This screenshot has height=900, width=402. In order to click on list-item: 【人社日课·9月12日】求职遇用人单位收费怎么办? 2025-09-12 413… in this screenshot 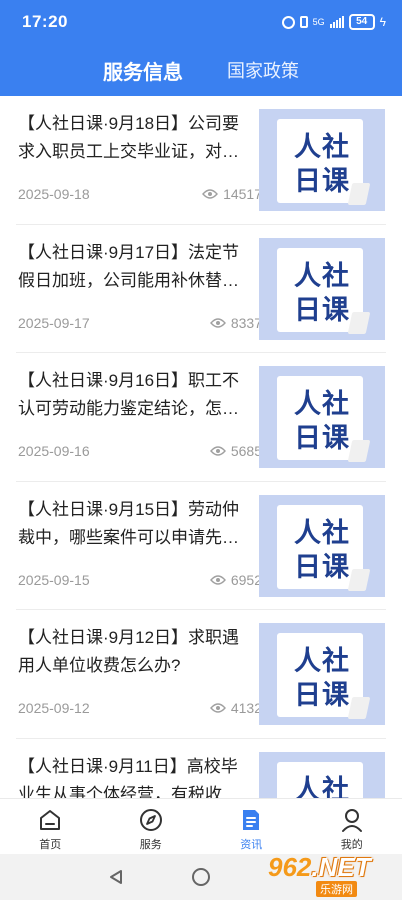, I will do `click(201, 674)`.